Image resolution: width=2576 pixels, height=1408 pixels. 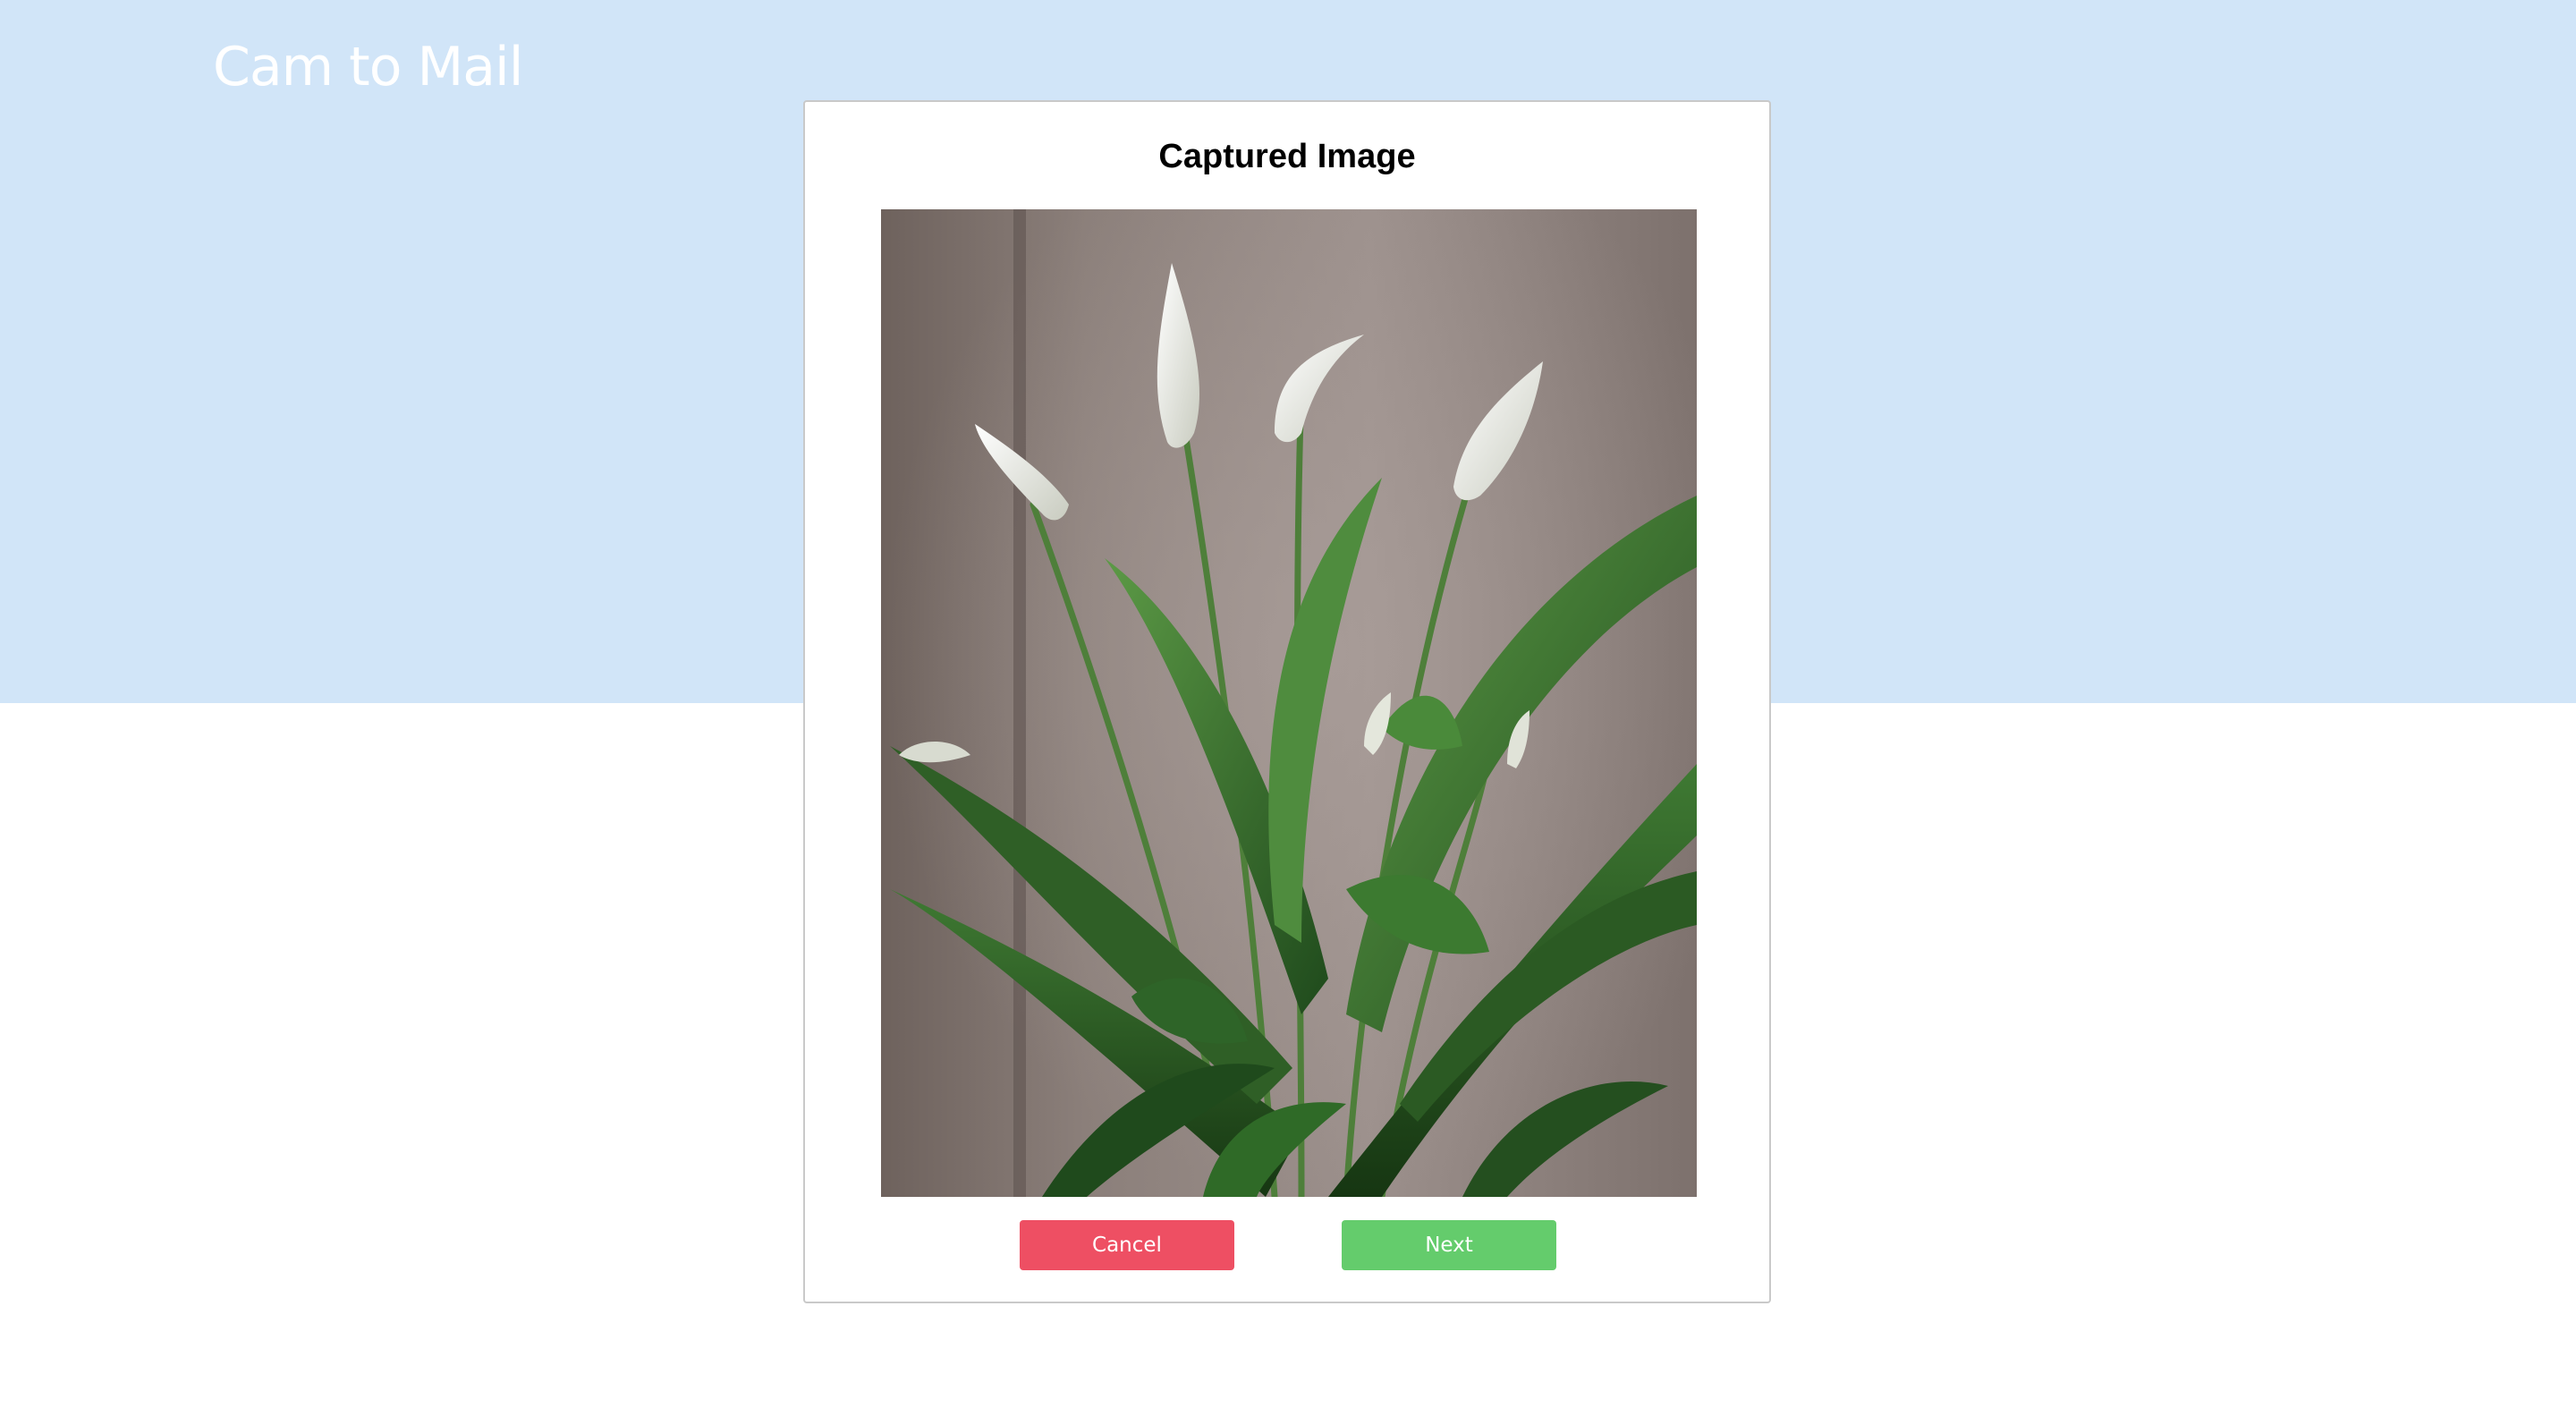 What do you see at coordinates (368, 67) in the screenshot?
I see `app-brand-title: Cam to Mail` at bounding box center [368, 67].